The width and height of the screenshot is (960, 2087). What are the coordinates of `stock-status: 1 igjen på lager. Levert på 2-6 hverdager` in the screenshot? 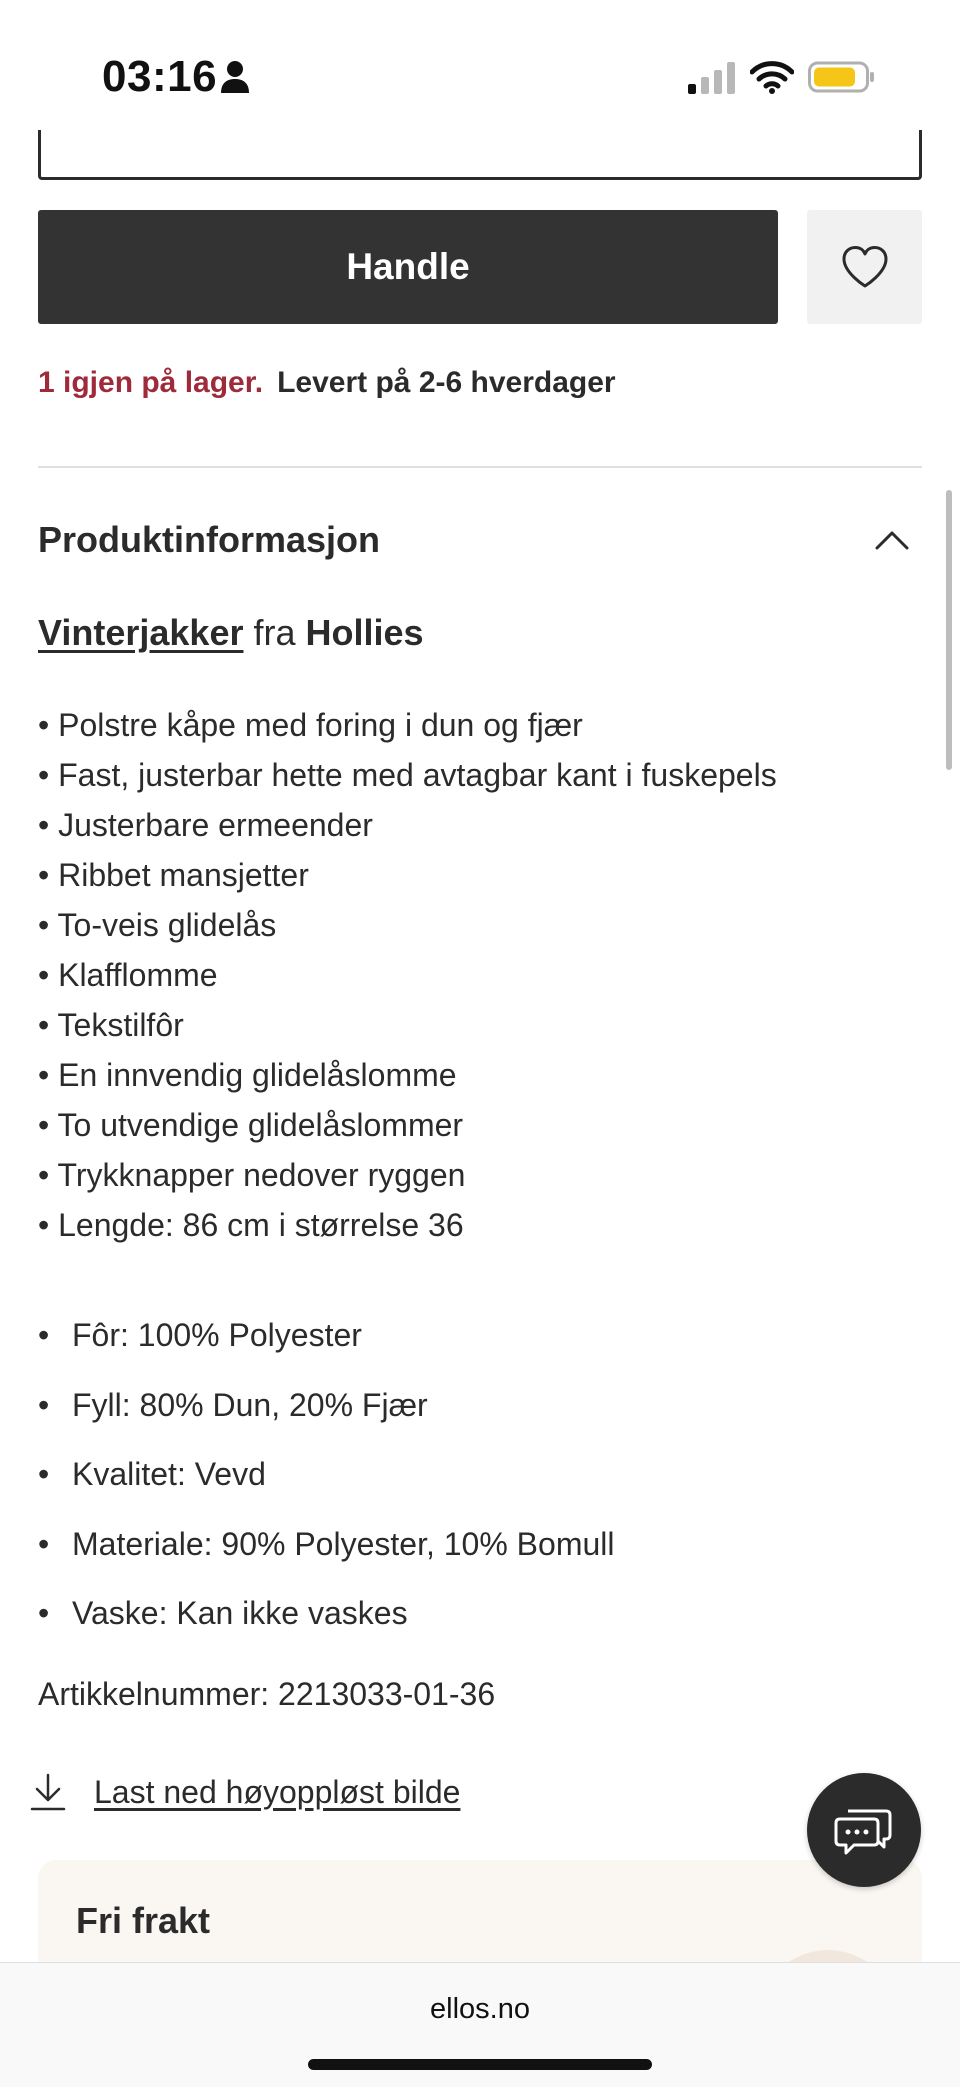 It's located at (327, 383).